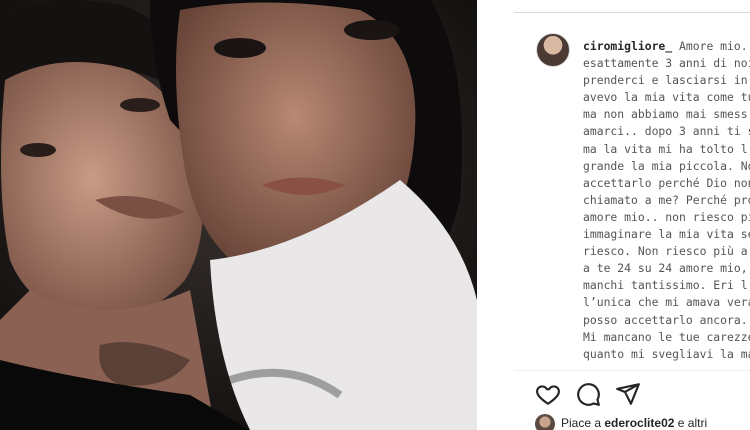 This screenshot has height=430, width=750. I want to click on likes-suffix: e altri, so click(692, 423).